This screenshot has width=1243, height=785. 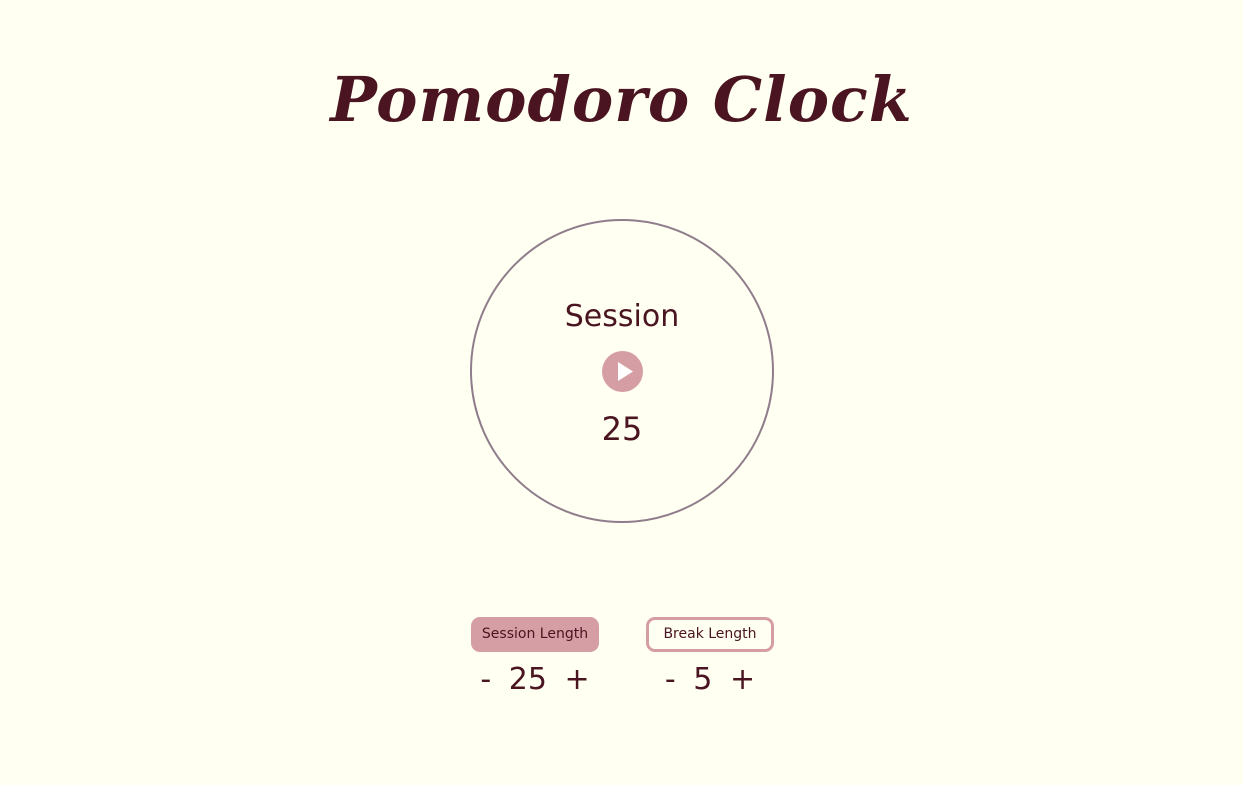 What do you see at coordinates (576, 680) in the screenshot?
I see `session-increment-button: +` at bounding box center [576, 680].